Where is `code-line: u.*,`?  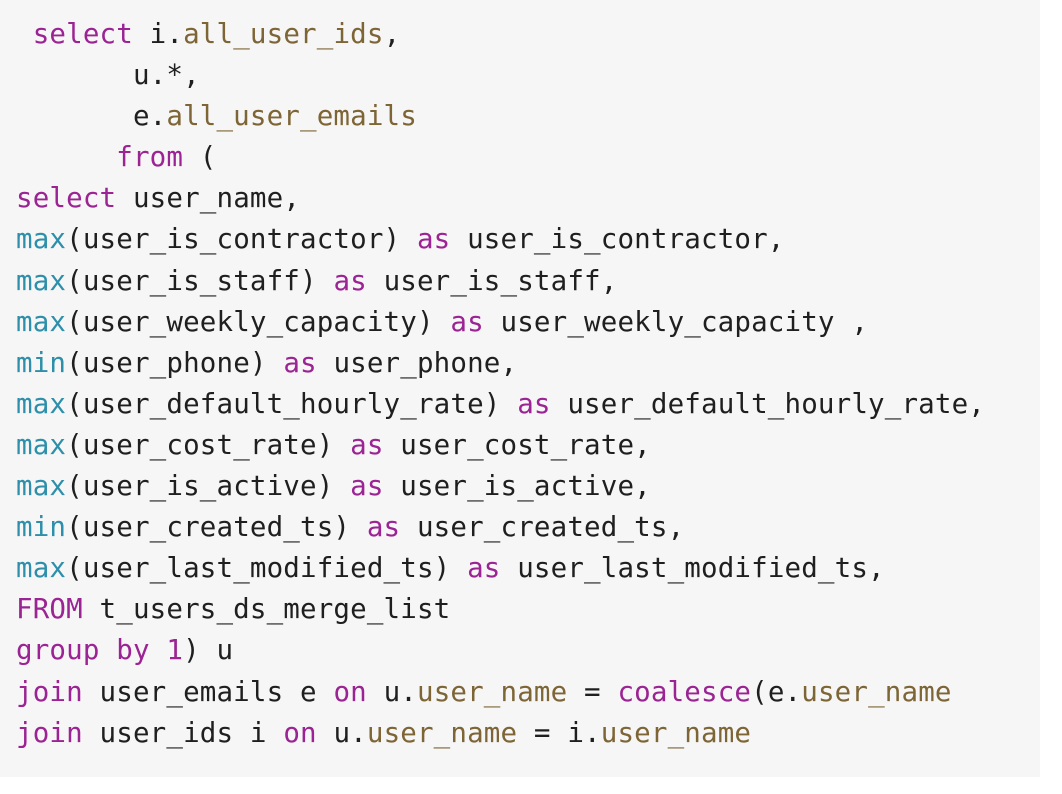
code-line: u.*, is located at coordinates (528, 75).